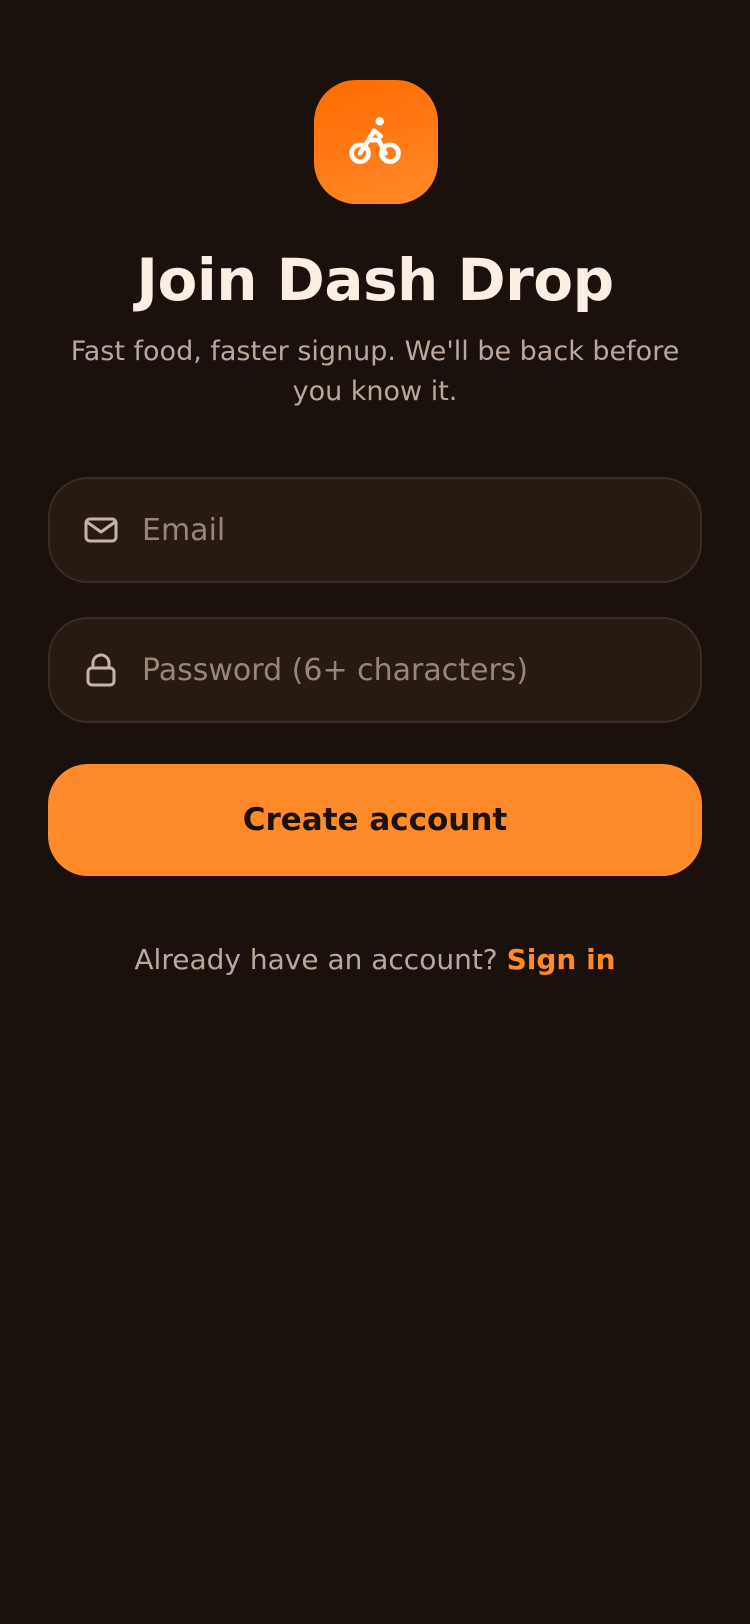  I want to click on email-input, so click(409, 530).